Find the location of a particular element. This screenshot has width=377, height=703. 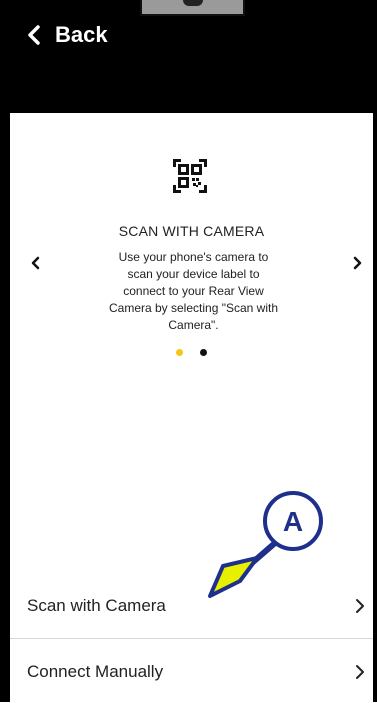

callout-annotation: A is located at coordinates (265, 544).